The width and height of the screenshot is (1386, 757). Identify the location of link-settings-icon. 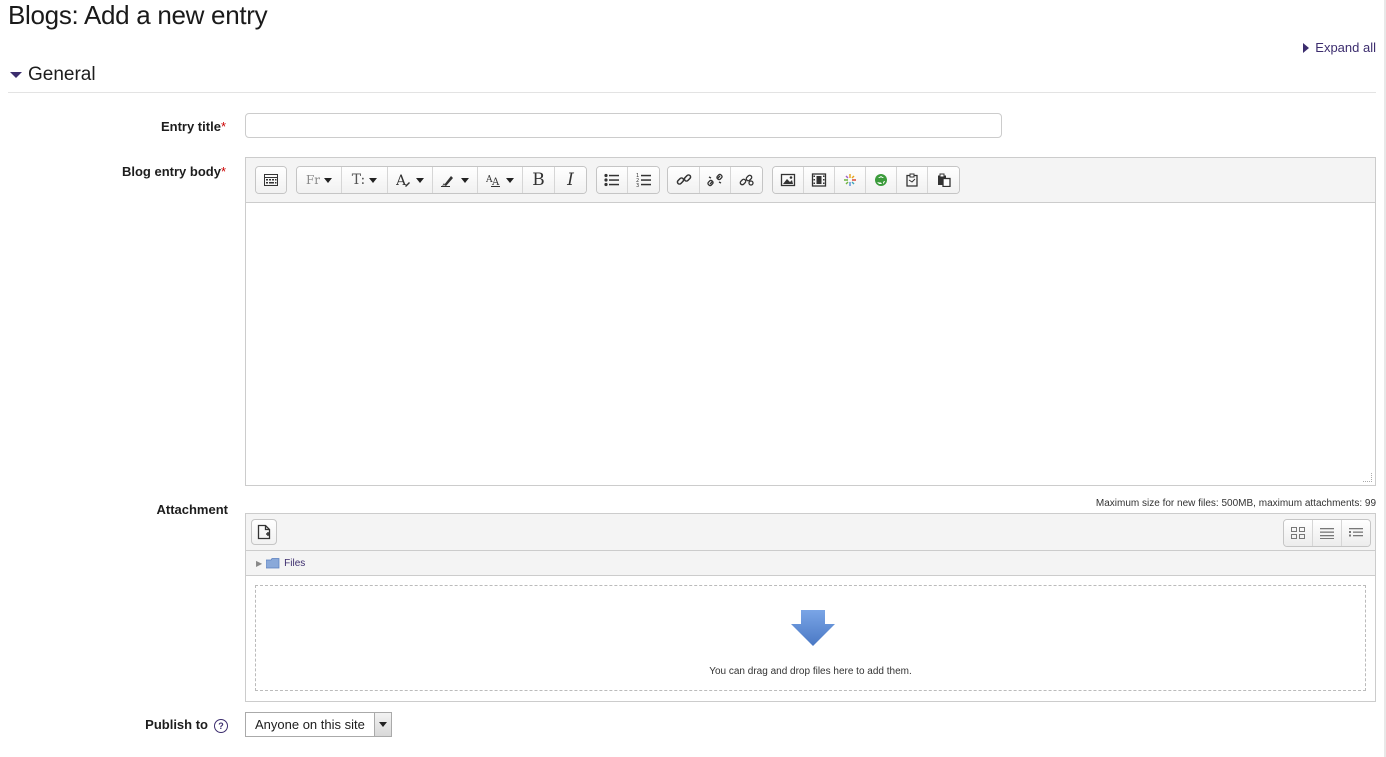
(746, 180).